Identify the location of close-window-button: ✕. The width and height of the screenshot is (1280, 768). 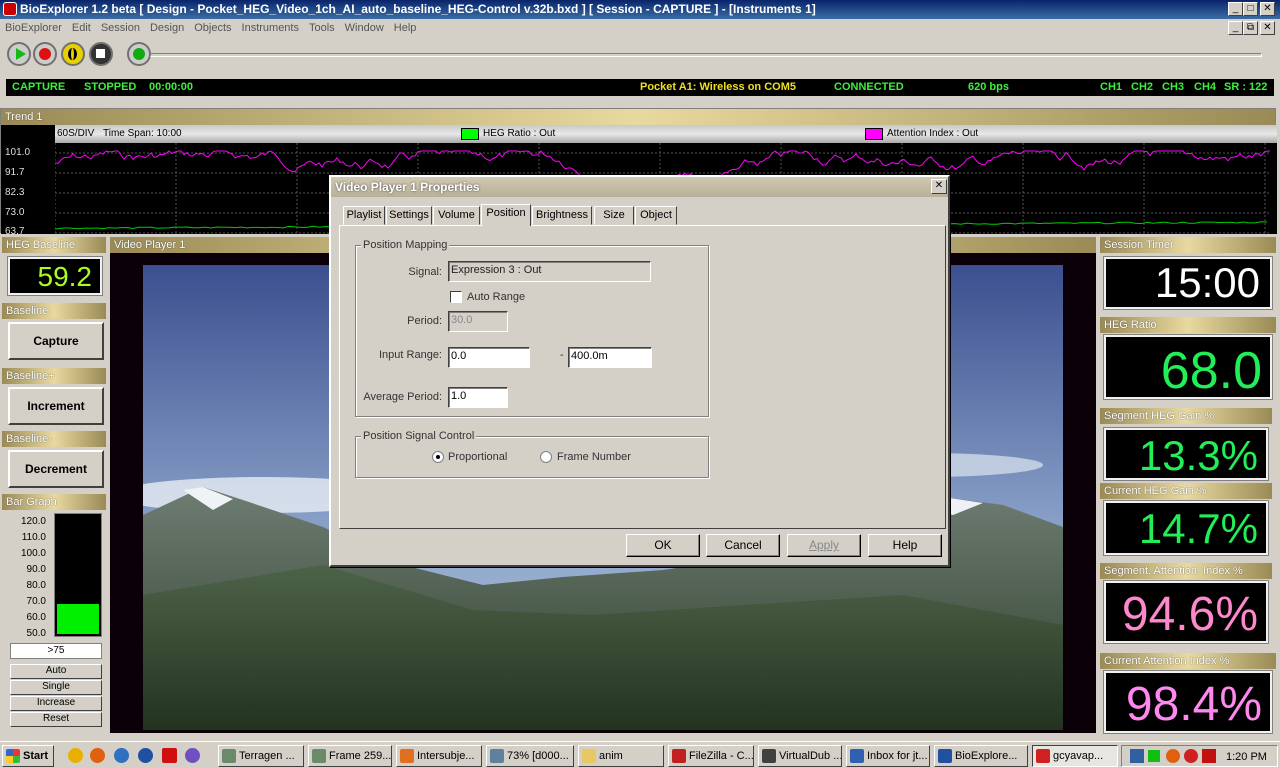
(1267, 9).